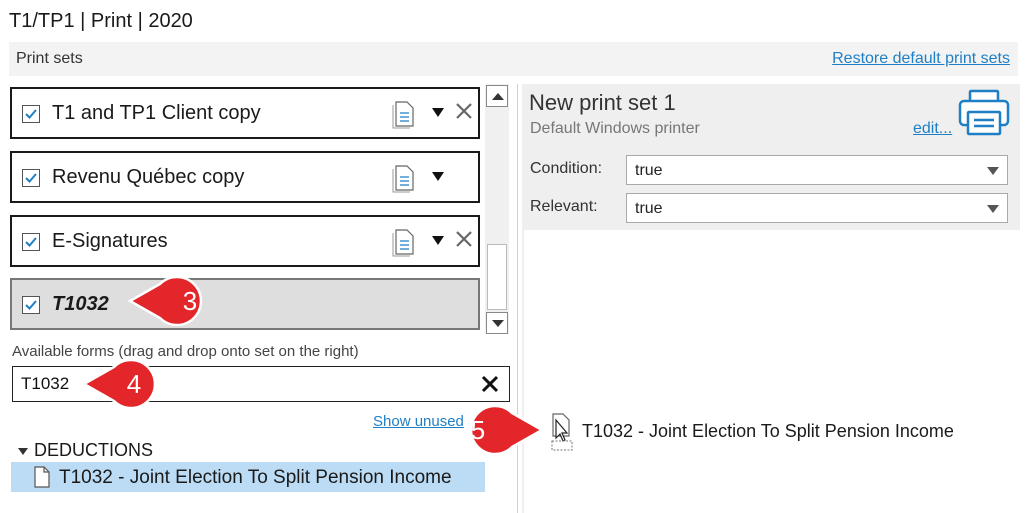 This screenshot has height=513, width=1032. I want to click on print-set-name: New print set 1, so click(602, 102).